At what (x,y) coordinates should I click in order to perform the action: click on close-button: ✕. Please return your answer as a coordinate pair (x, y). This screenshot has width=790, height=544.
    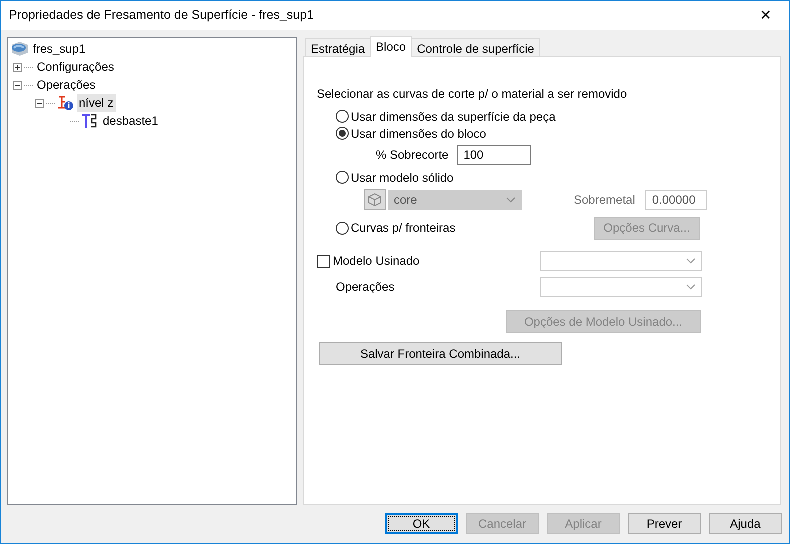
    Looking at the image, I should click on (766, 15).